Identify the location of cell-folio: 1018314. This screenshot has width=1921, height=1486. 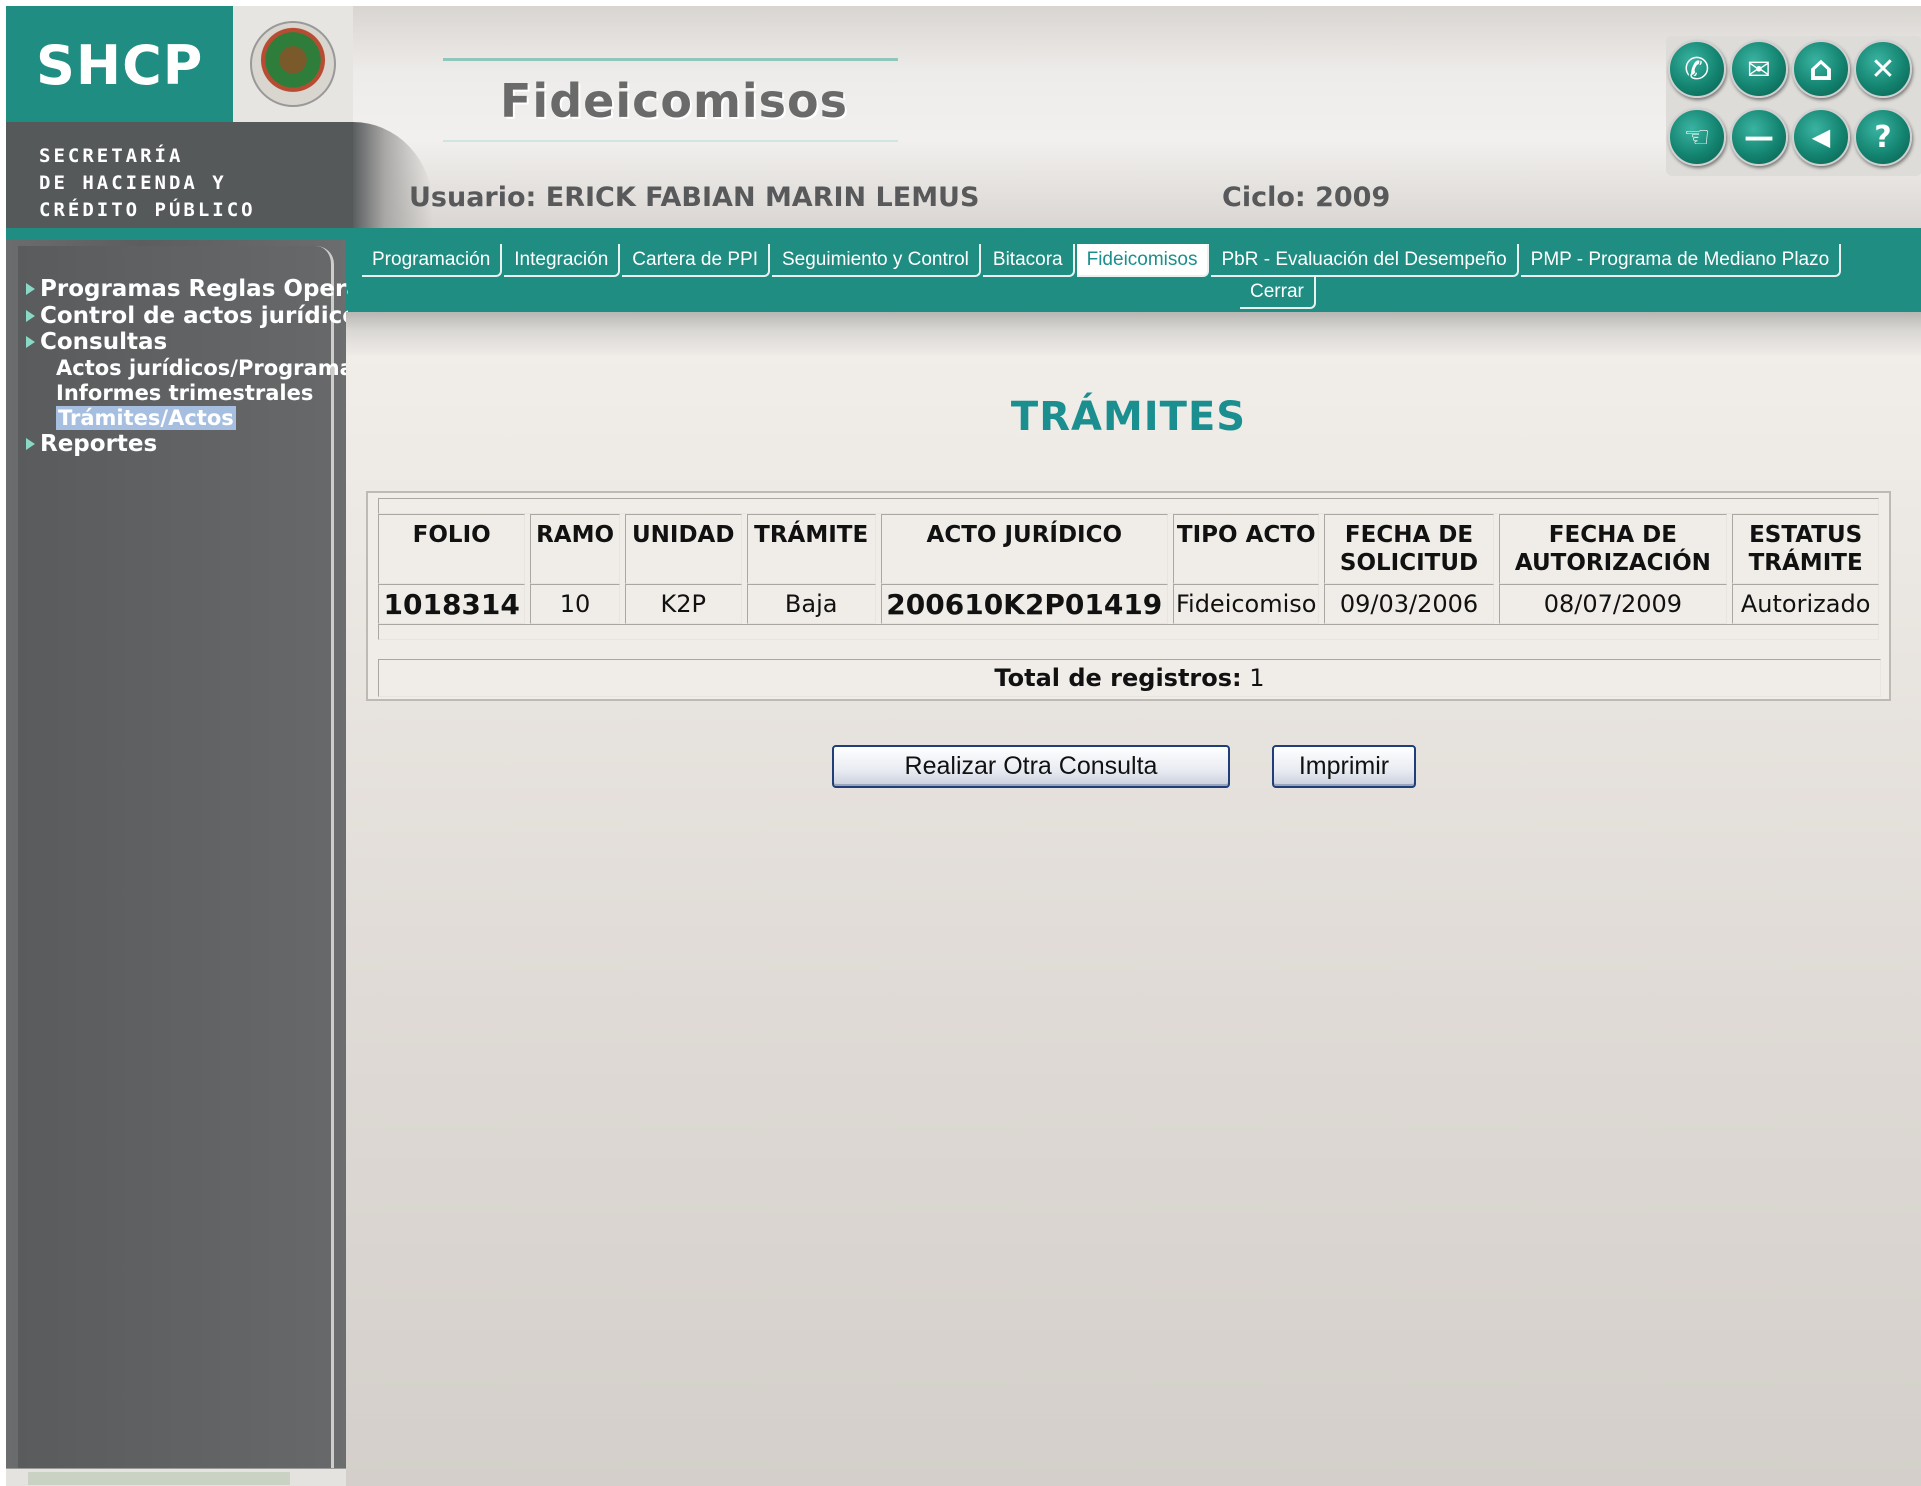
(452, 604).